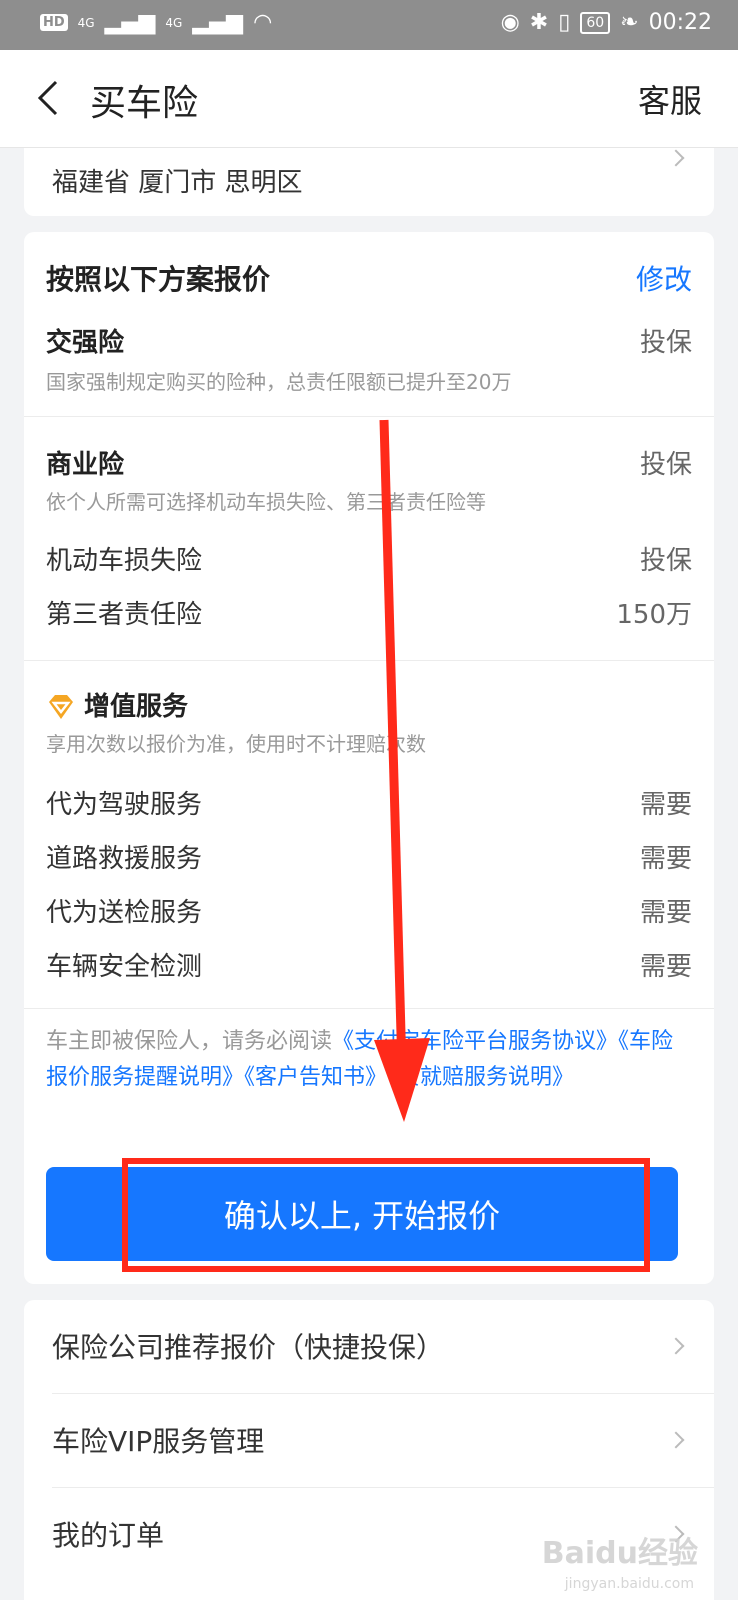  Describe the element at coordinates (85, 465) in the screenshot. I see `commercial-insurance-label: 商业险` at that location.